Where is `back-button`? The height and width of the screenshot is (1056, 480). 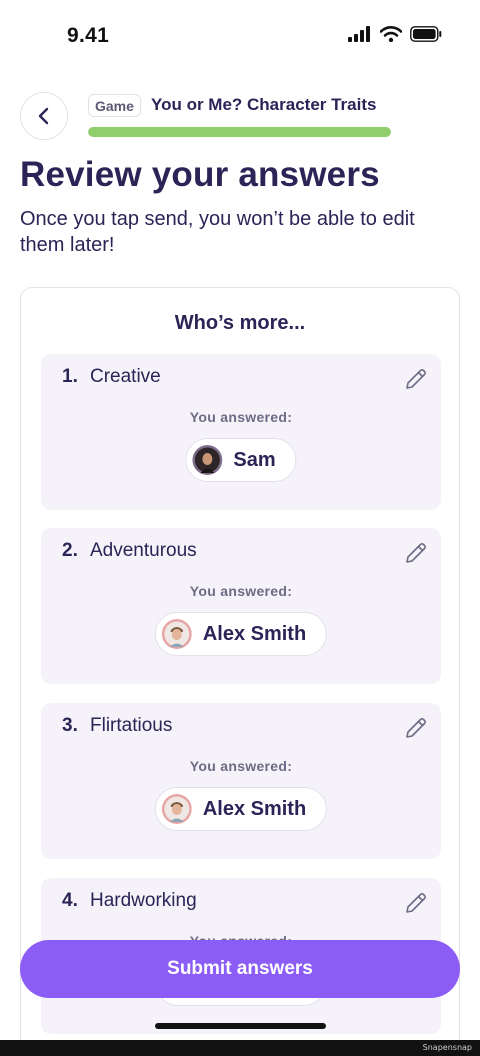
back-button is located at coordinates (44, 116).